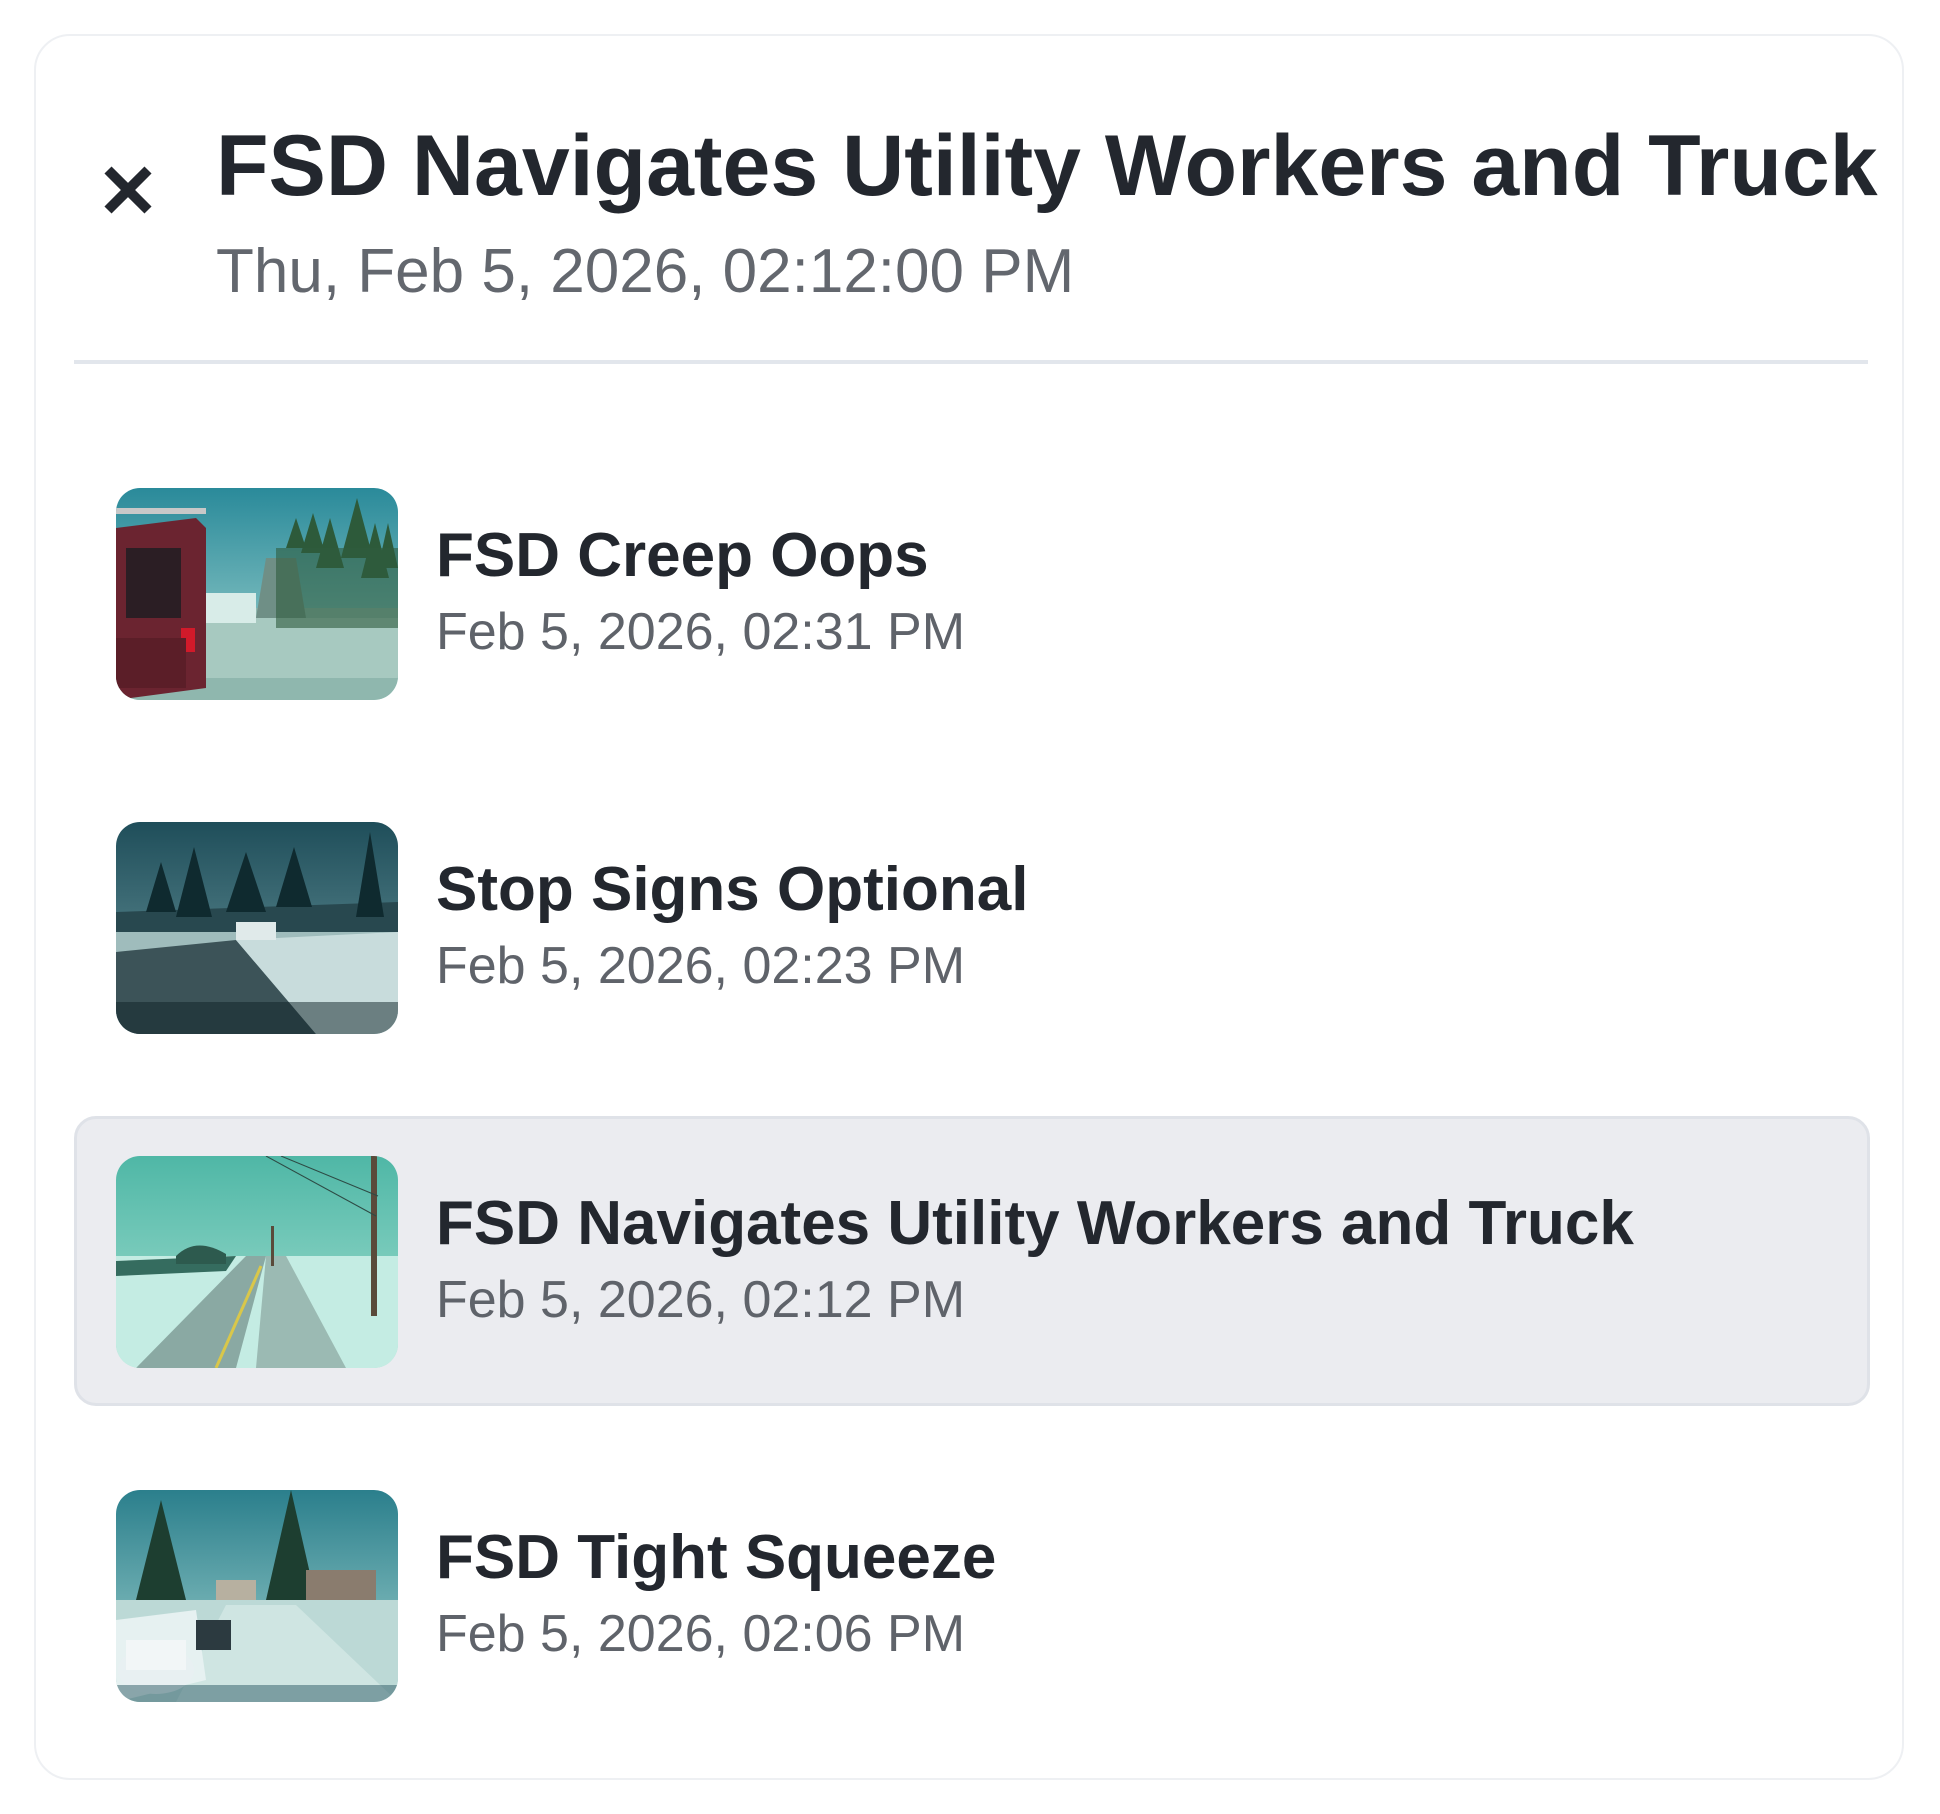 The height and width of the screenshot is (1814, 1940). I want to click on list-item: FSD Creep Oops Feb 5, 2026, 02:31 PM, so click(972, 593).